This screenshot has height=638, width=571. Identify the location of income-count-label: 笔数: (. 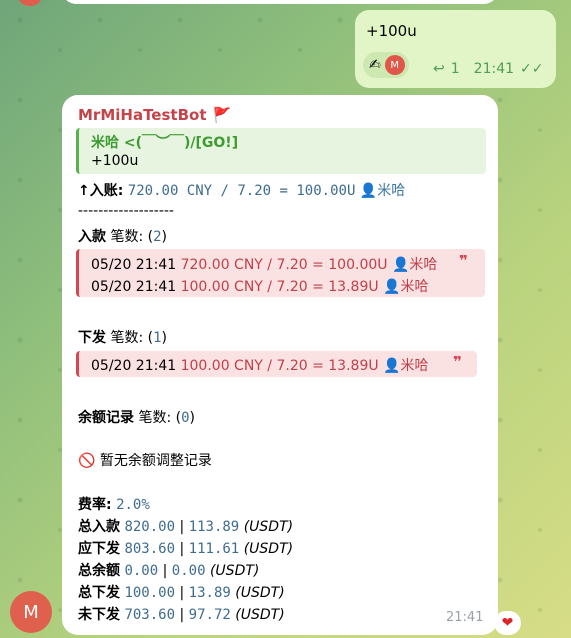
(132, 237).